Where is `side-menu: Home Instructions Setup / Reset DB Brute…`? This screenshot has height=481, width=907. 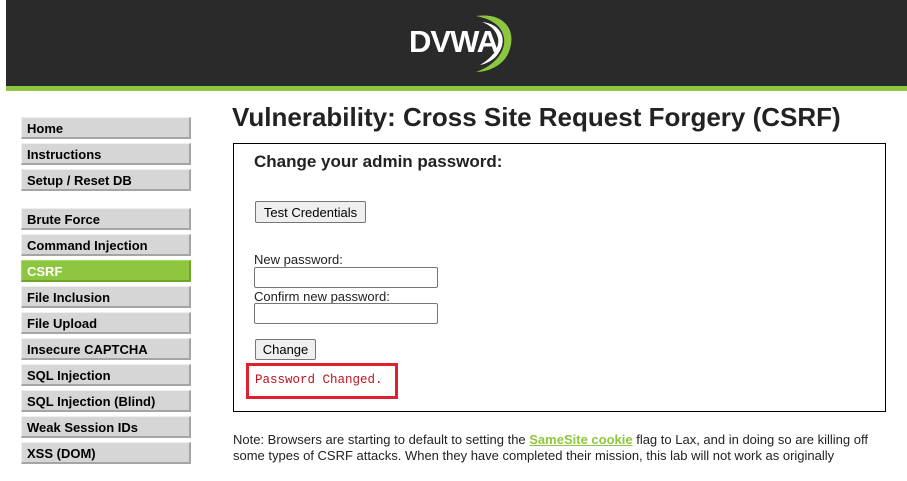
side-menu: Home Instructions Setup / Reset DB Brute… is located at coordinates (106, 299).